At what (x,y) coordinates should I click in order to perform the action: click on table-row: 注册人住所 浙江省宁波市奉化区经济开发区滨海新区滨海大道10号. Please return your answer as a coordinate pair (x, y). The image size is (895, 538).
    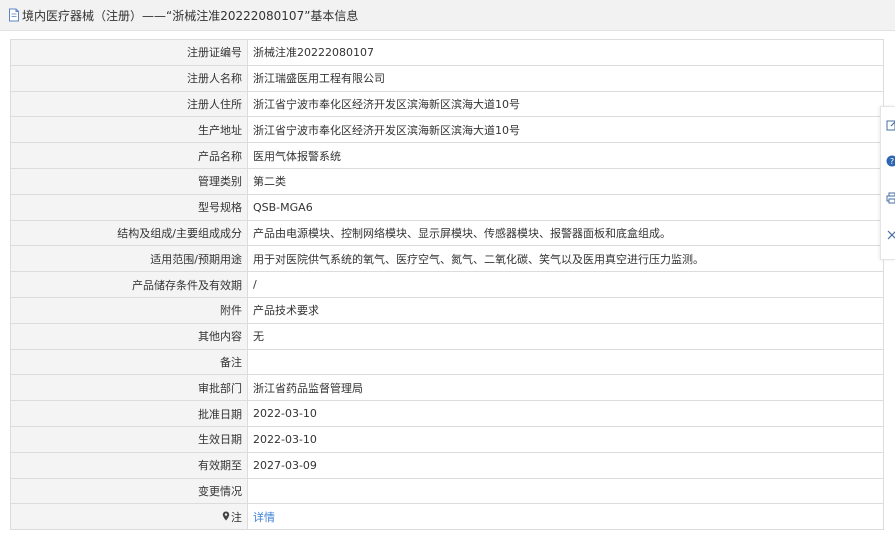
    Looking at the image, I should click on (447, 104).